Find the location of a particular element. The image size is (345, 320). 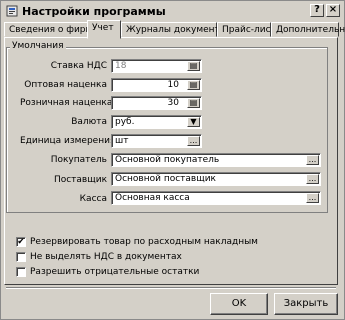

negative-stock-label: Разрешить отрицательные остатки is located at coordinates (115, 272).